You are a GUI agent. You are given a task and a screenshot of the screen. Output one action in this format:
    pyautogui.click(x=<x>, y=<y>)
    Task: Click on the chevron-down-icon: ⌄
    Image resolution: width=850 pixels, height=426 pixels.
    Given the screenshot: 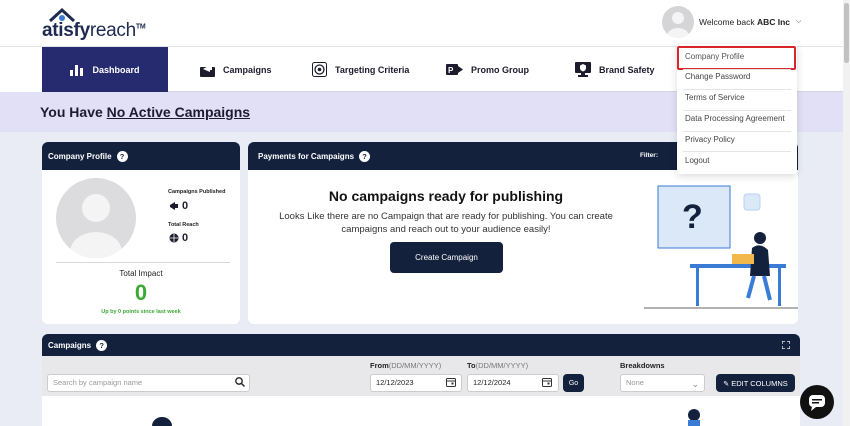 What is the action you would take?
    pyautogui.click(x=695, y=384)
    